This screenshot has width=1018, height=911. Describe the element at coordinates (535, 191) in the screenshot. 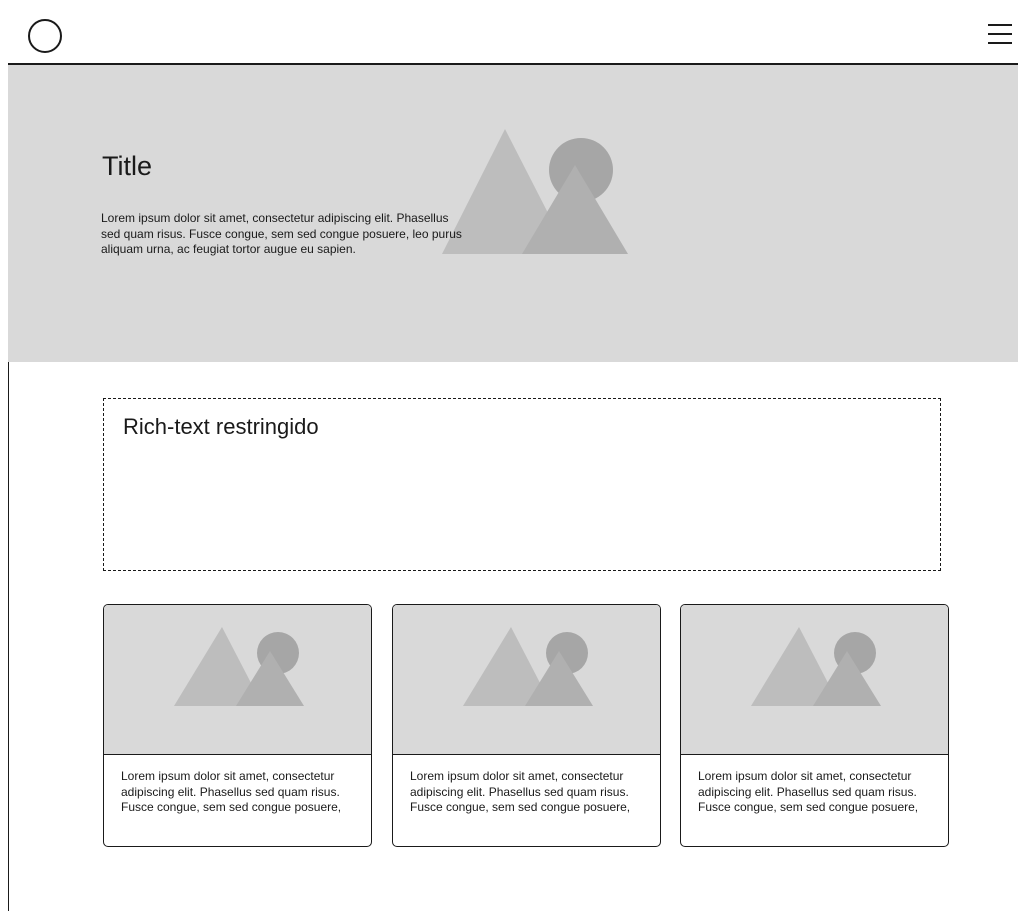

I see `hero-image-placeholder-icon` at that location.